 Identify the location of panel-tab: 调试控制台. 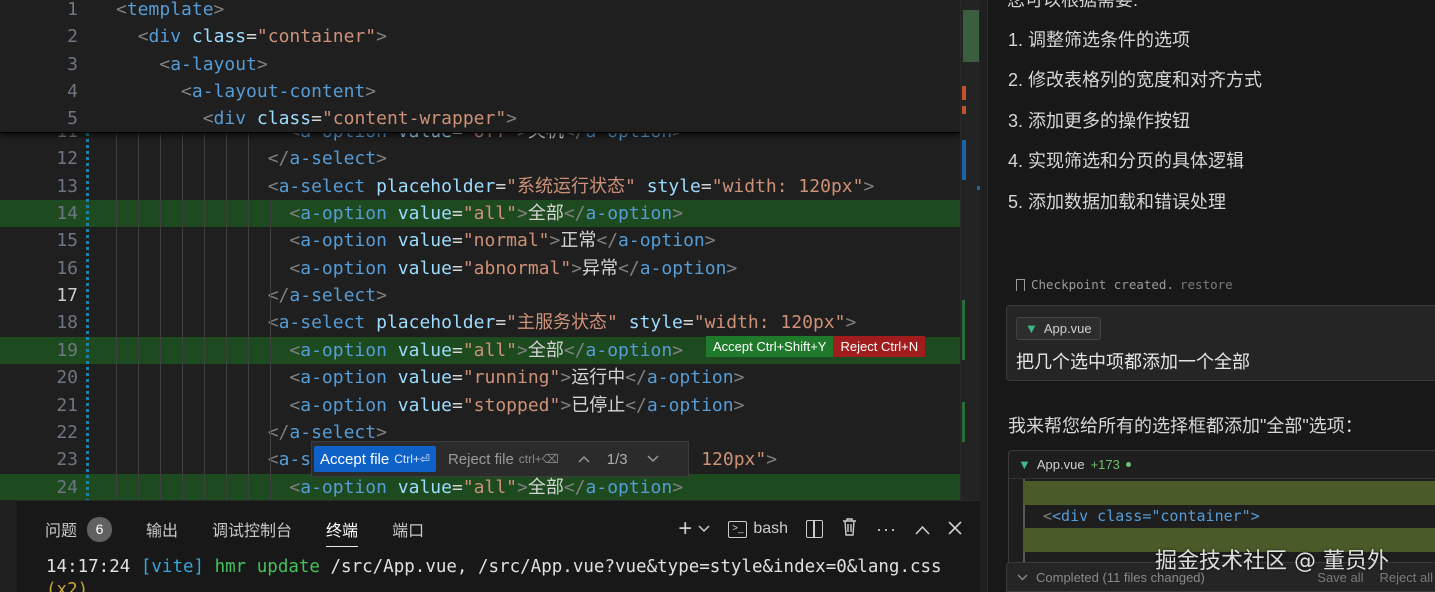
(252, 529).